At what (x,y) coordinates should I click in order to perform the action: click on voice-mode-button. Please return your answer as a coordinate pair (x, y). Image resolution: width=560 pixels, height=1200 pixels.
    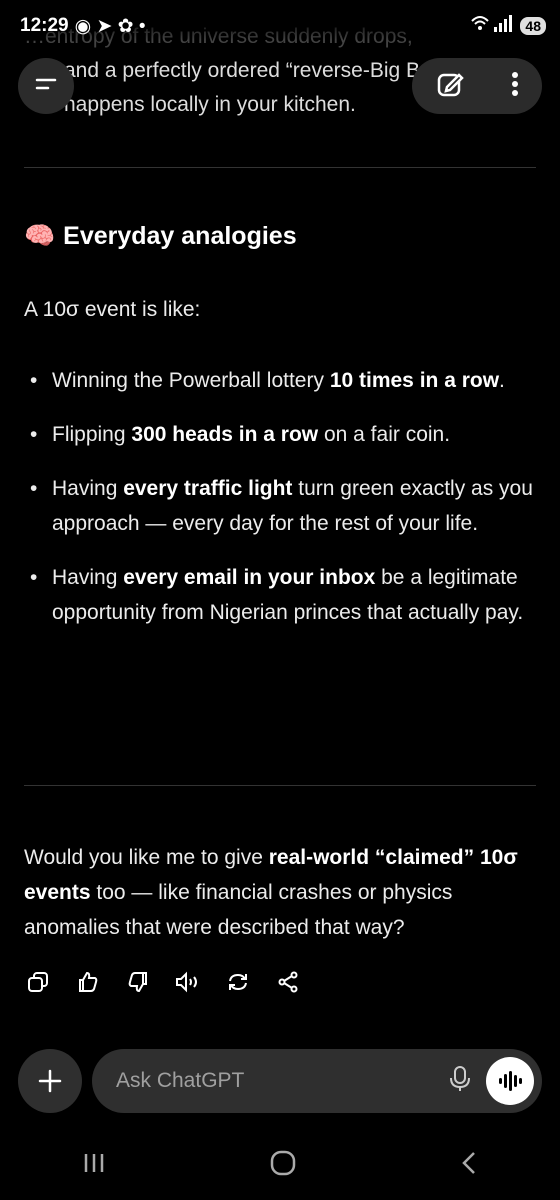
    Looking at the image, I should click on (510, 1081).